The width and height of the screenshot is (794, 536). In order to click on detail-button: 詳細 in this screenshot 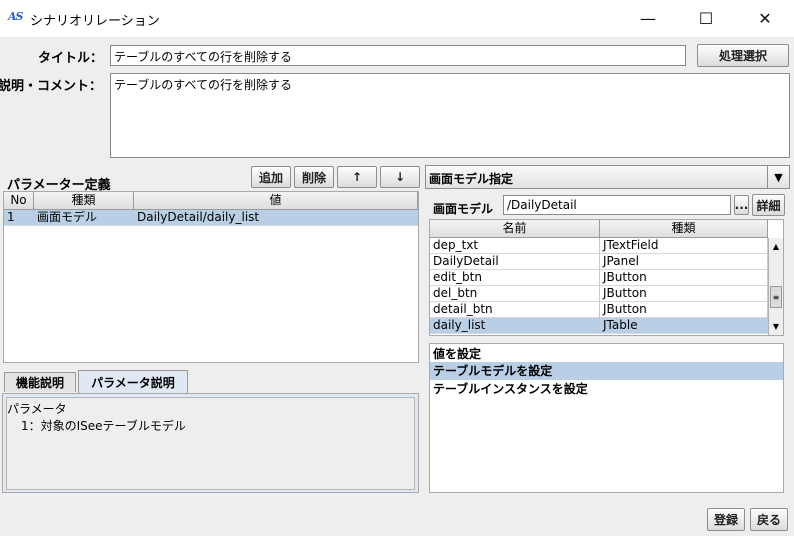, I will do `click(768, 205)`.